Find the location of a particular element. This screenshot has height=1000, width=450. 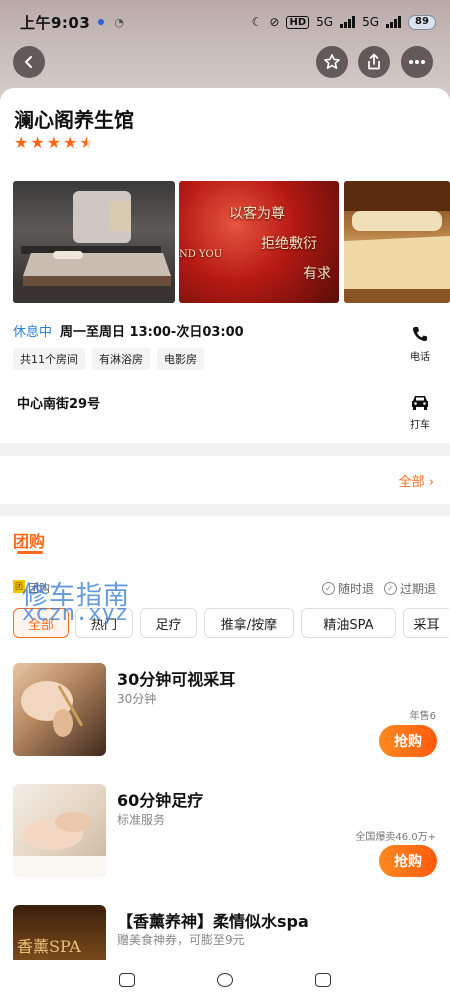

app-icon is located at coordinates (323, 980).